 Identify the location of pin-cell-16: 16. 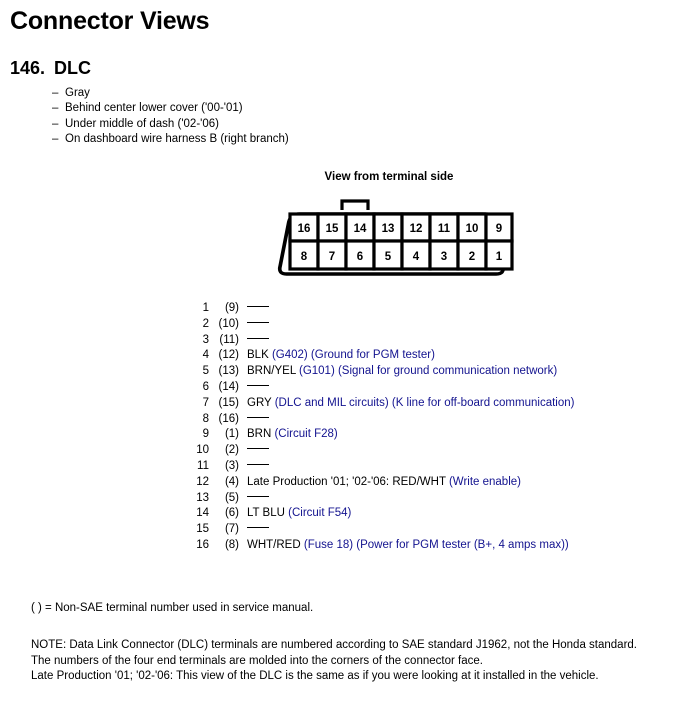
(304, 229).